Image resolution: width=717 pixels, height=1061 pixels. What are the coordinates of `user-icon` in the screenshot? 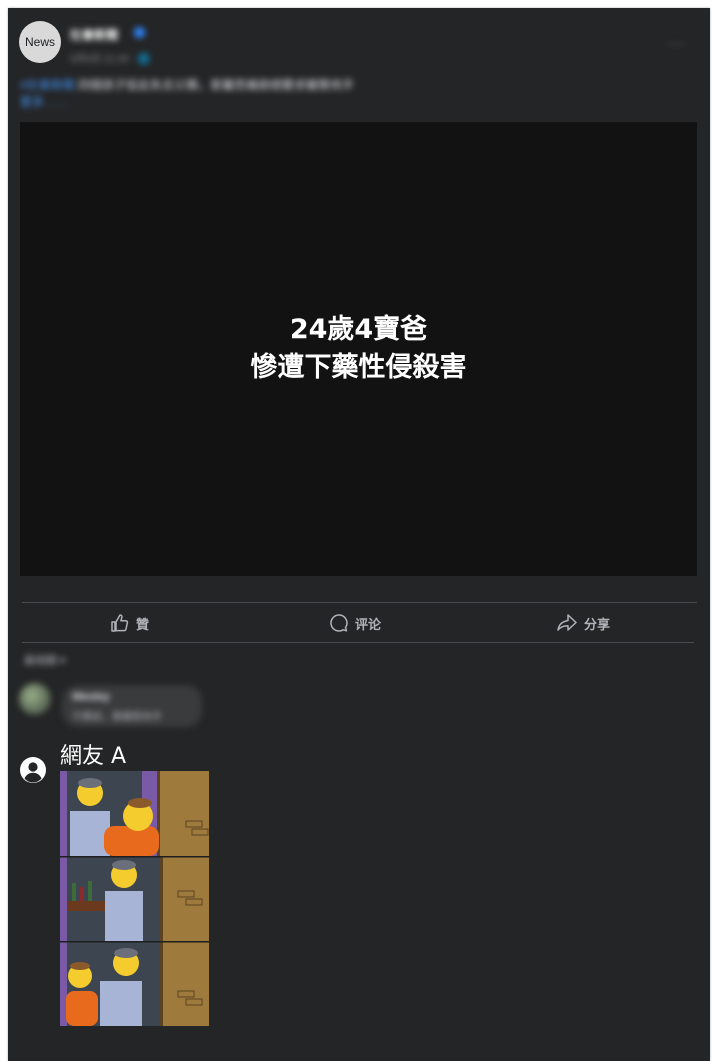 It's located at (33, 770).